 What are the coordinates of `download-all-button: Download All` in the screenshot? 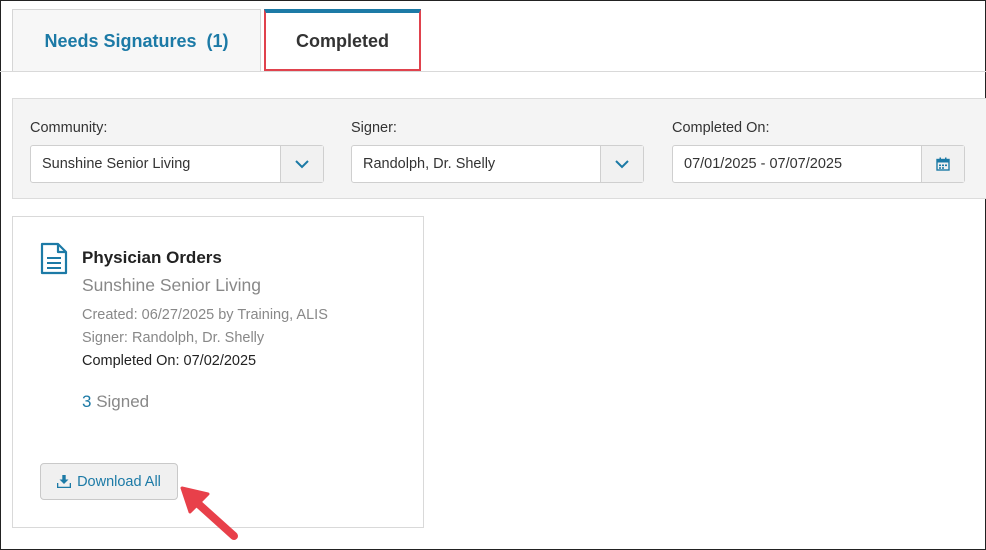 It's located at (109, 481).